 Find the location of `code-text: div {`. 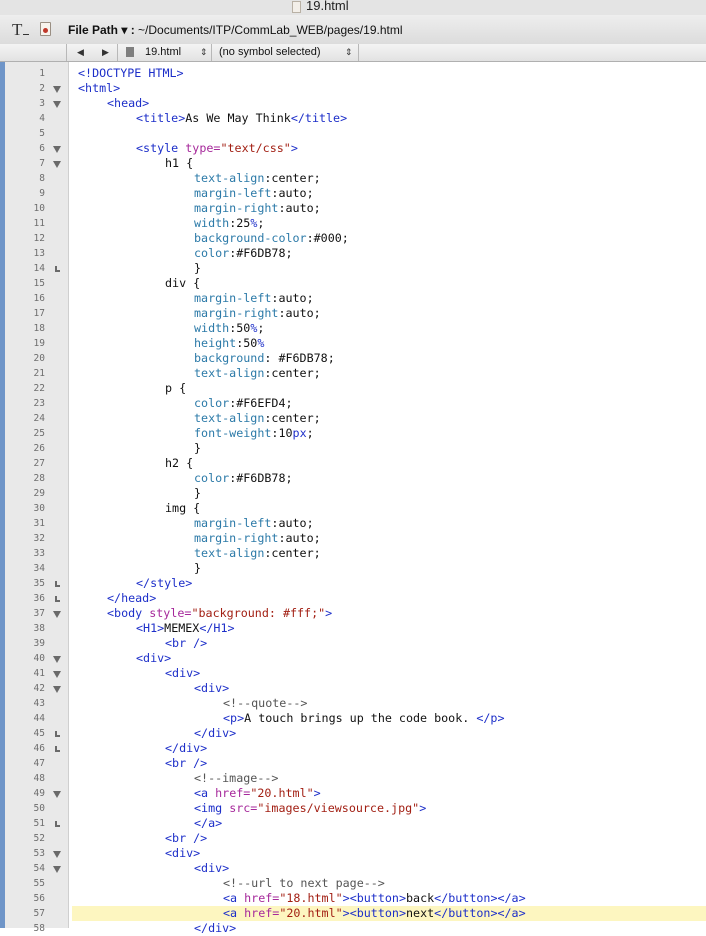

code-text: div { is located at coordinates (182, 283).